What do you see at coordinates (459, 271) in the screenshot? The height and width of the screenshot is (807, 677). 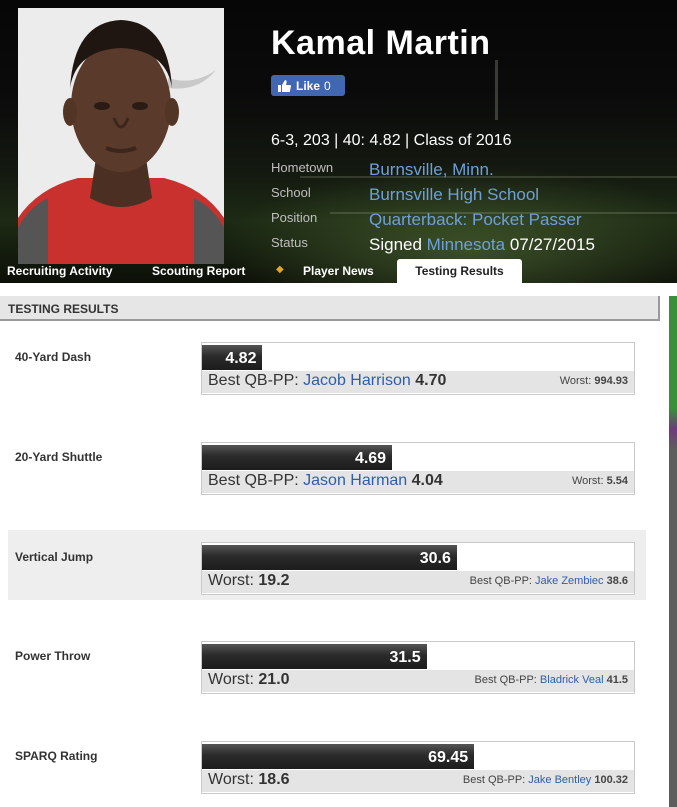 I see `tab-testing-results: Testing Results` at bounding box center [459, 271].